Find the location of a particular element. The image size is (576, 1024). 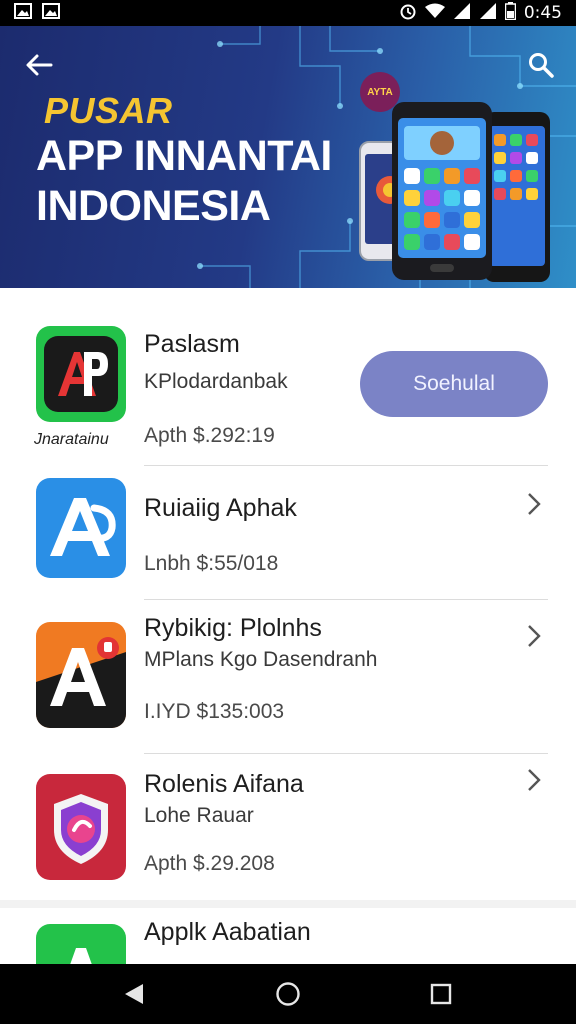

navigation-bar is located at coordinates (288, 994).